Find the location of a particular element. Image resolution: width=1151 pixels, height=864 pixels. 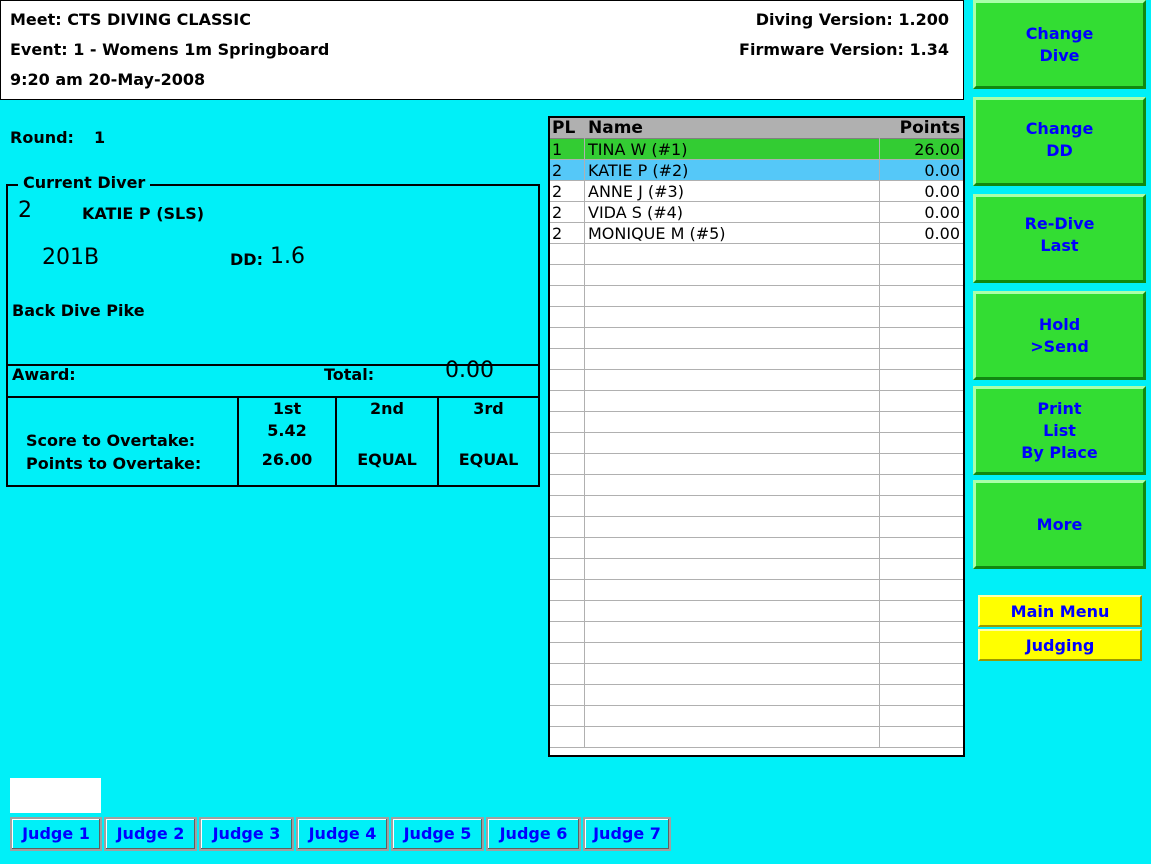

judge-6-button: Judge 6 is located at coordinates (533, 834).